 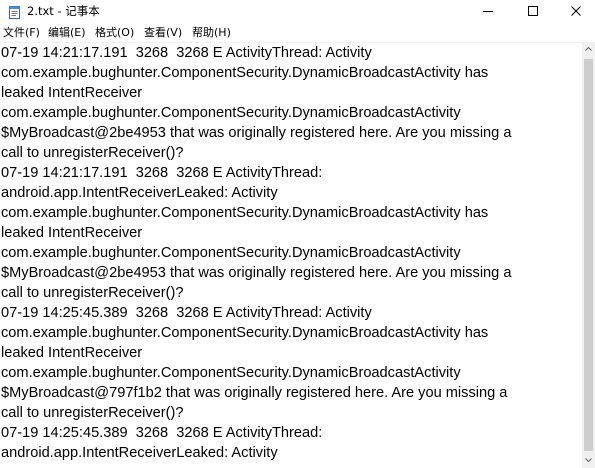 What do you see at coordinates (67, 32) in the screenshot?
I see `menu-edit: 编辑(E)` at bounding box center [67, 32].